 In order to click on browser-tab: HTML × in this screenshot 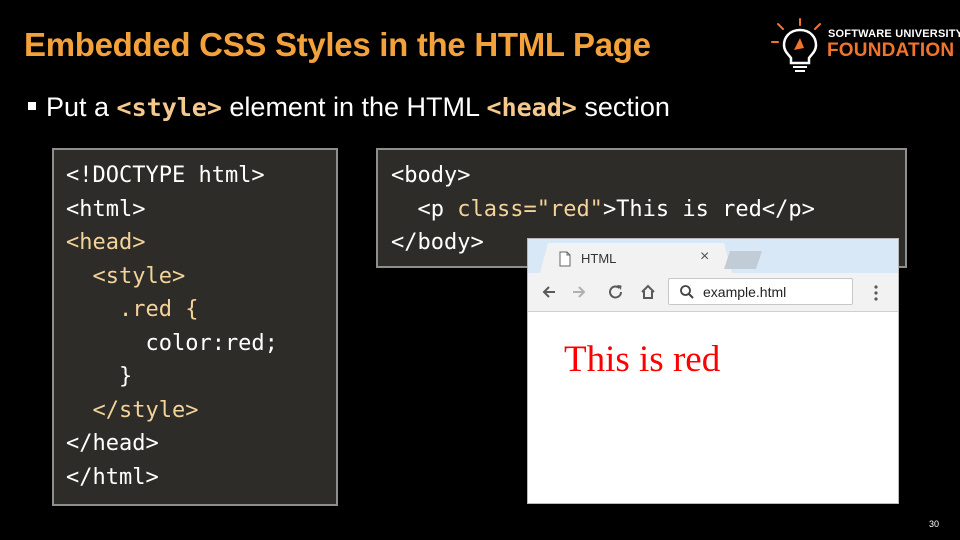, I will do `click(636, 258)`.